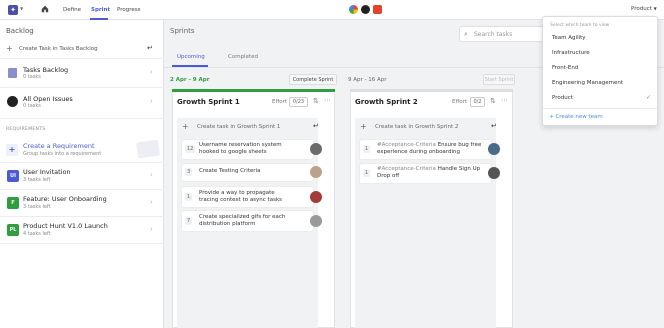 This screenshot has width=664, height=328. Describe the element at coordinates (182, 31) in the screenshot. I see `page-title: Sprints` at that location.